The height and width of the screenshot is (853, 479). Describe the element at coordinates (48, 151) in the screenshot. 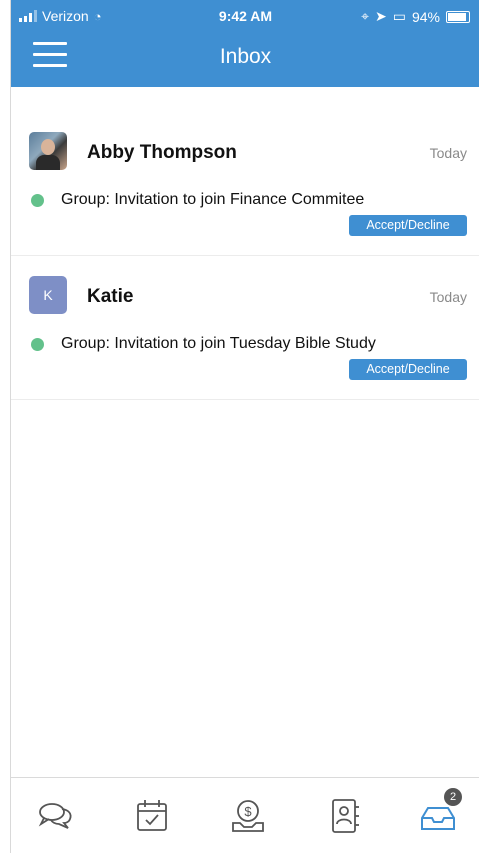

I see `avatar` at that location.